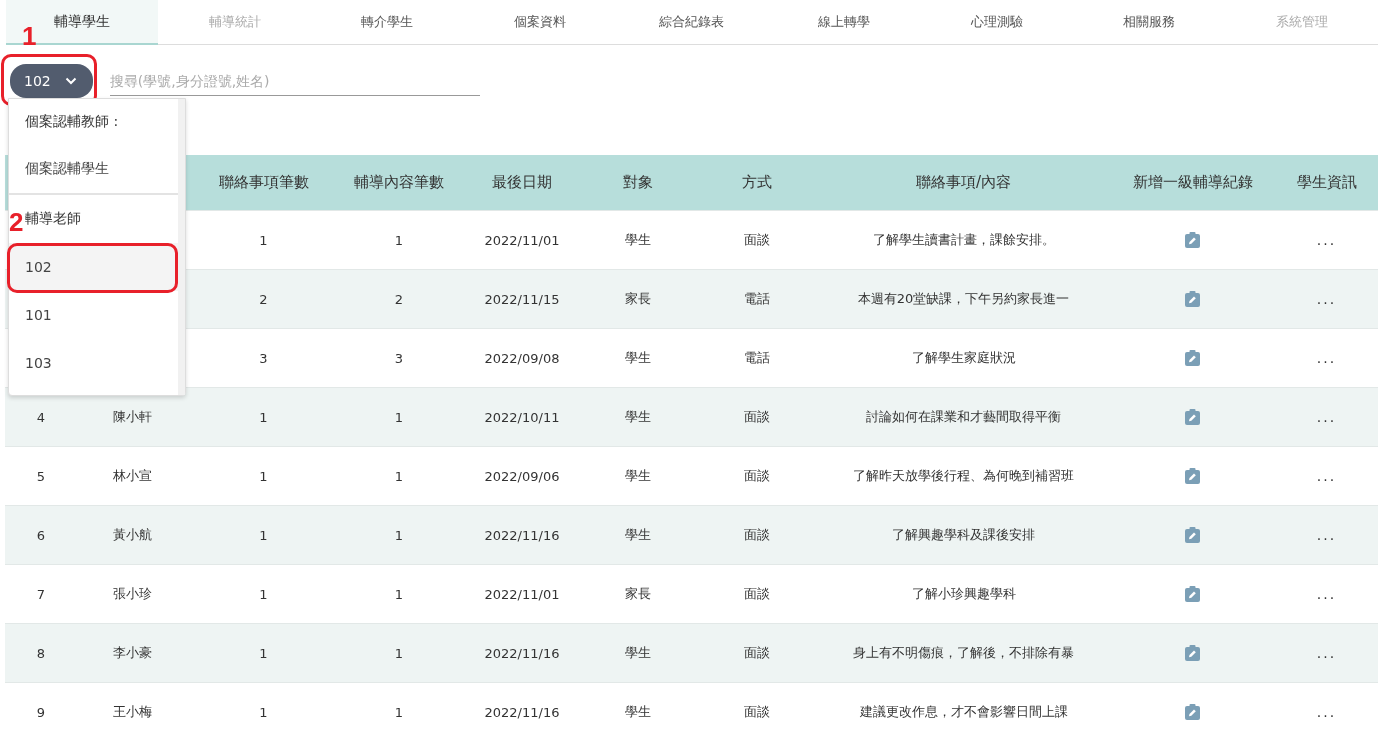  I want to click on menu-option: 個案認輔學生, so click(93, 169).